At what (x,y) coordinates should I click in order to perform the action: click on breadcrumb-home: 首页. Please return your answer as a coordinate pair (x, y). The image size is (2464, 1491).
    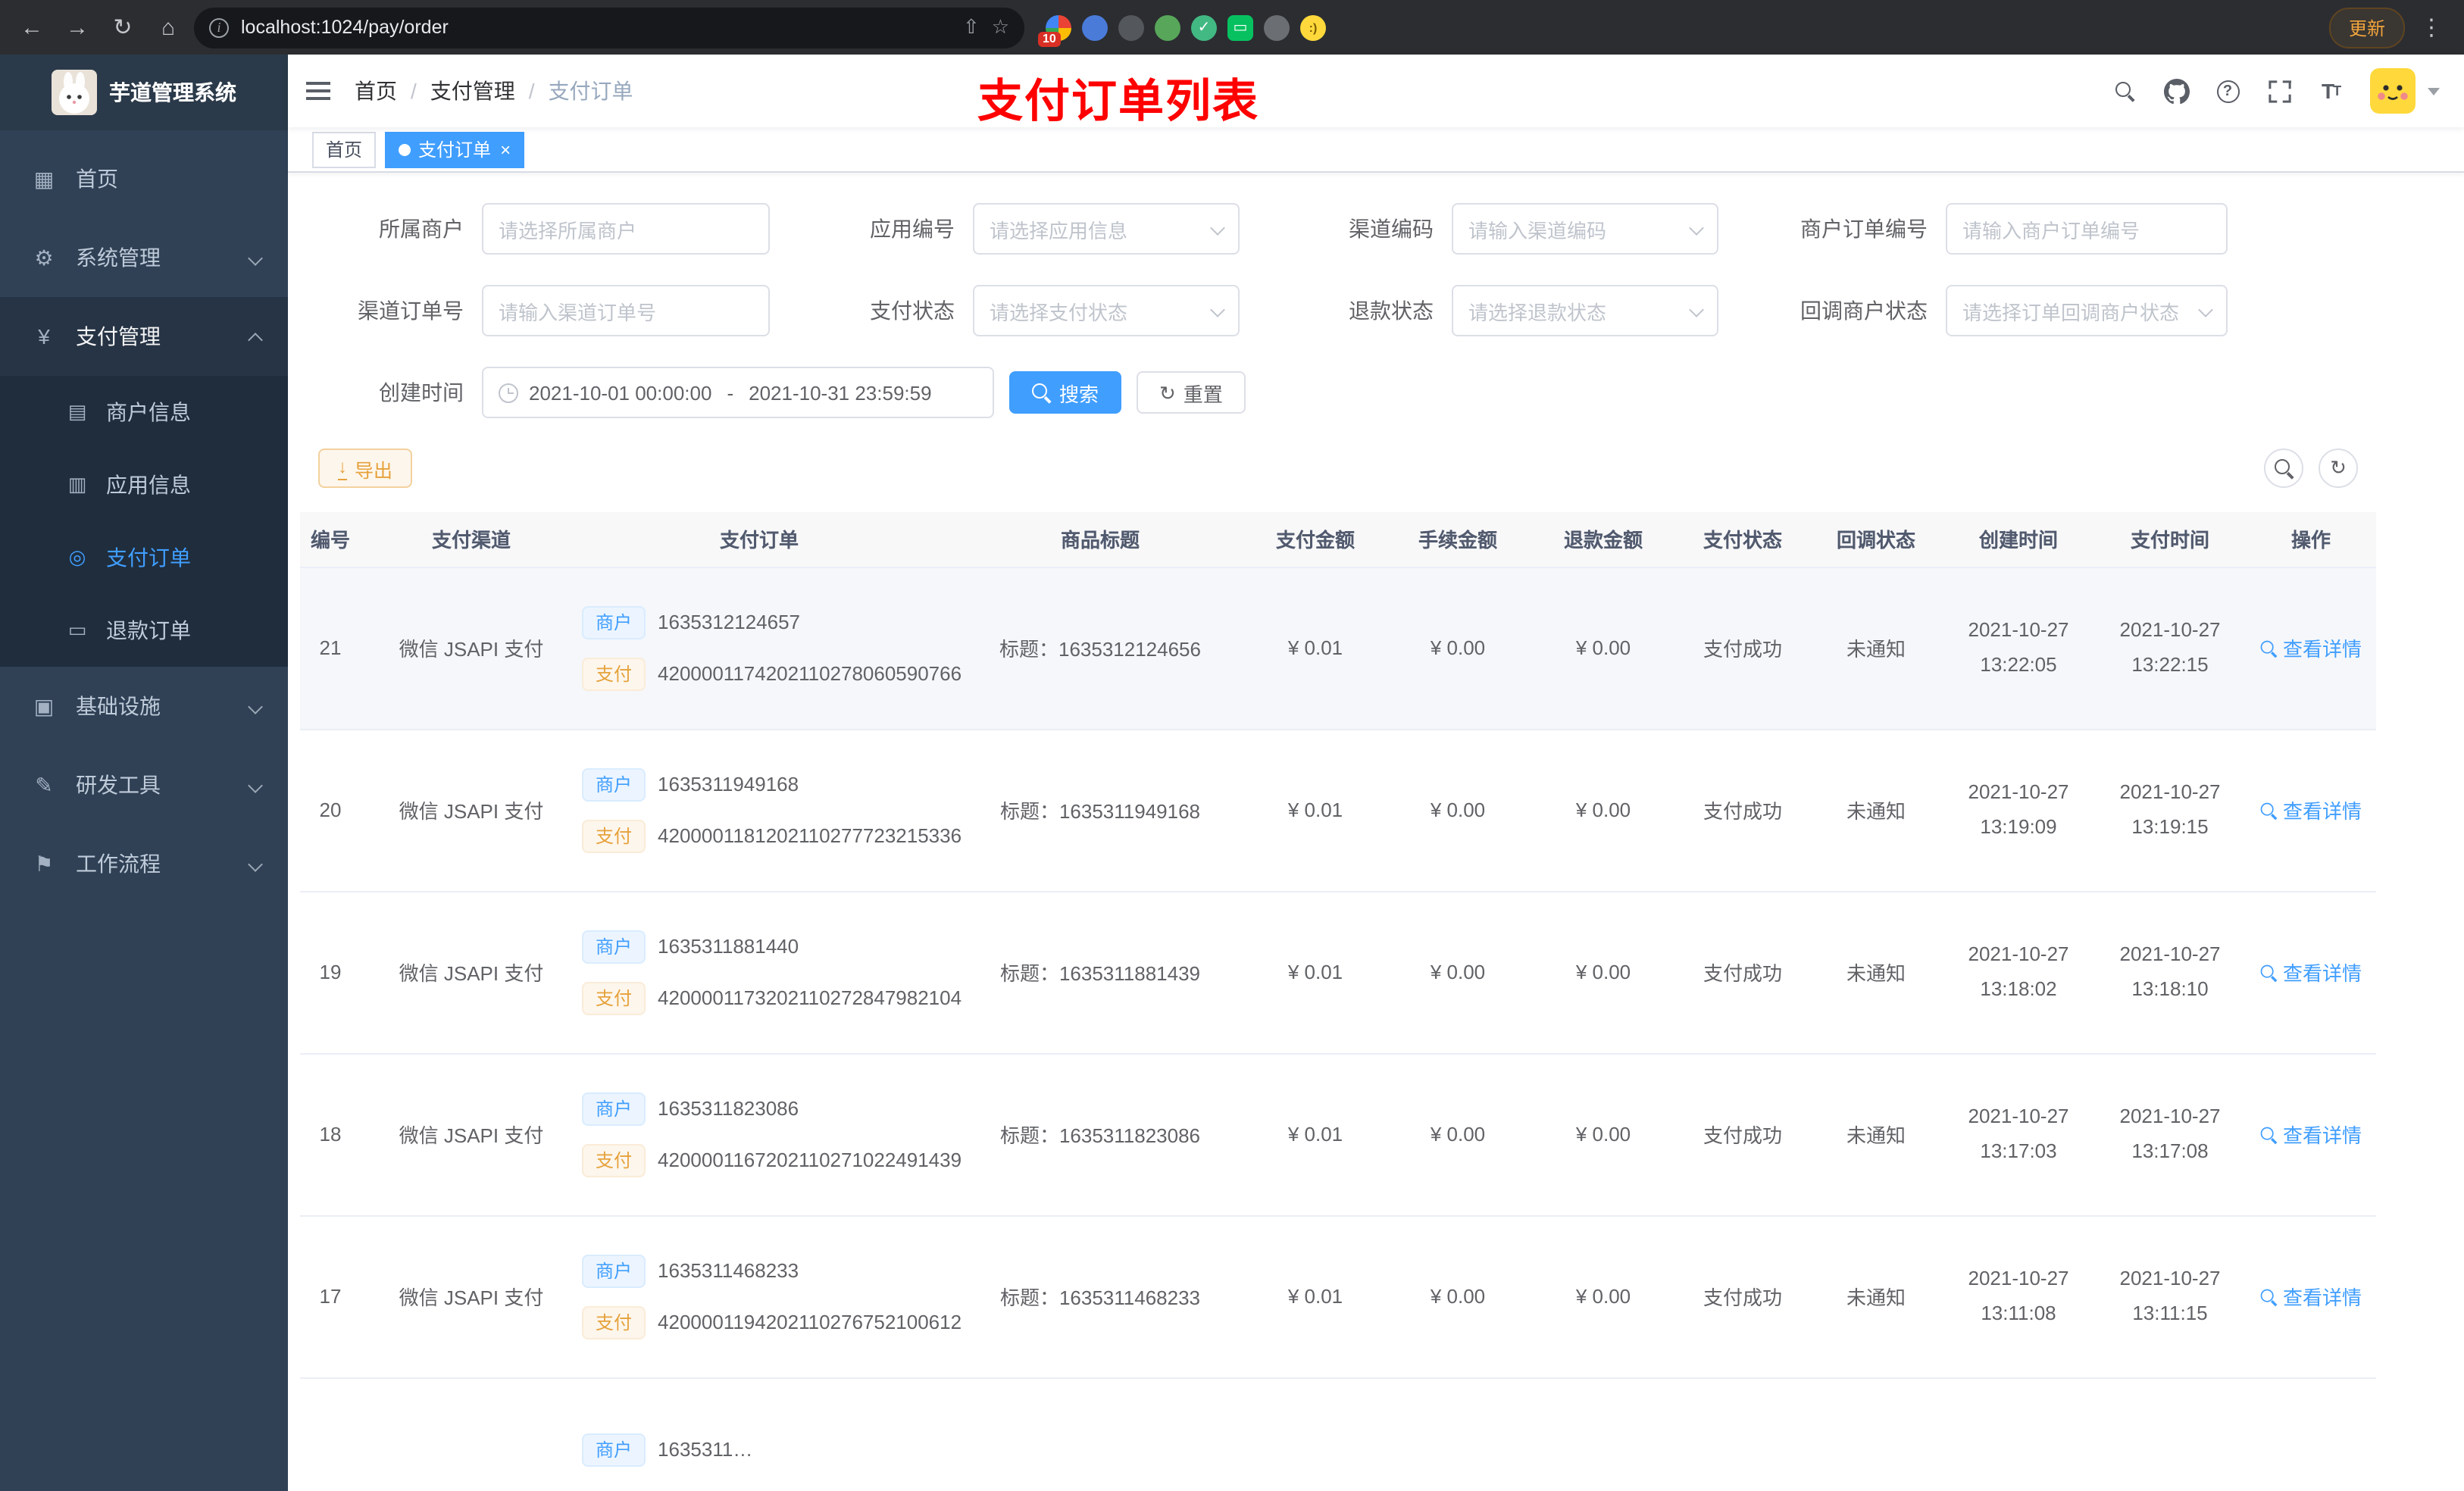
    Looking at the image, I should click on (376, 91).